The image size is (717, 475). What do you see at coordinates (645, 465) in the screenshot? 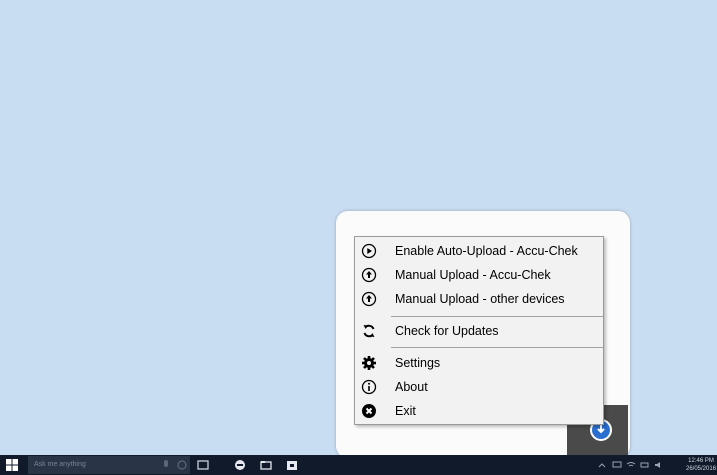
I see `battery-icon` at bounding box center [645, 465].